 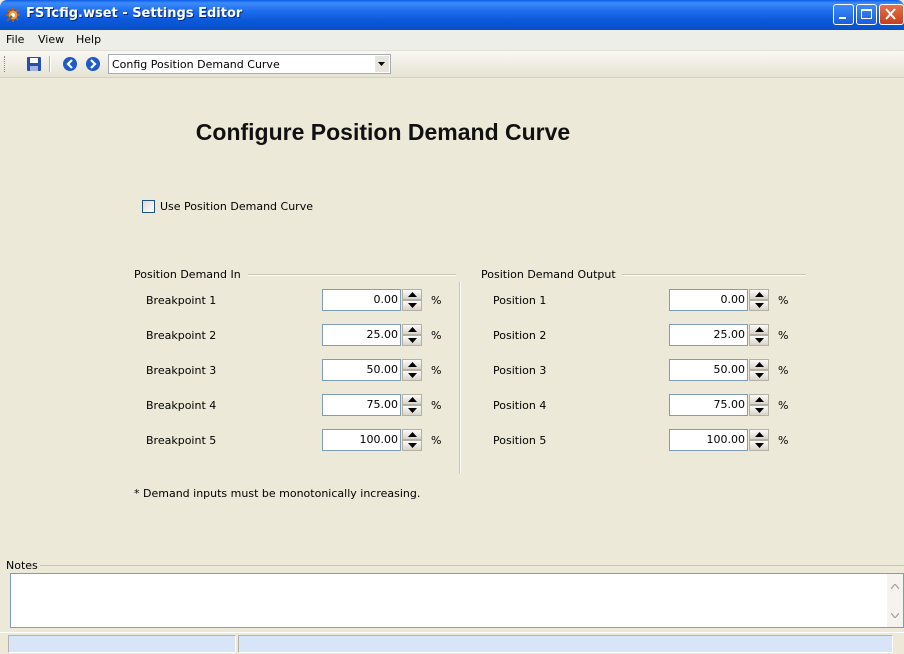 What do you see at coordinates (843, 14) in the screenshot?
I see `minimize-button` at bounding box center [843, 14].